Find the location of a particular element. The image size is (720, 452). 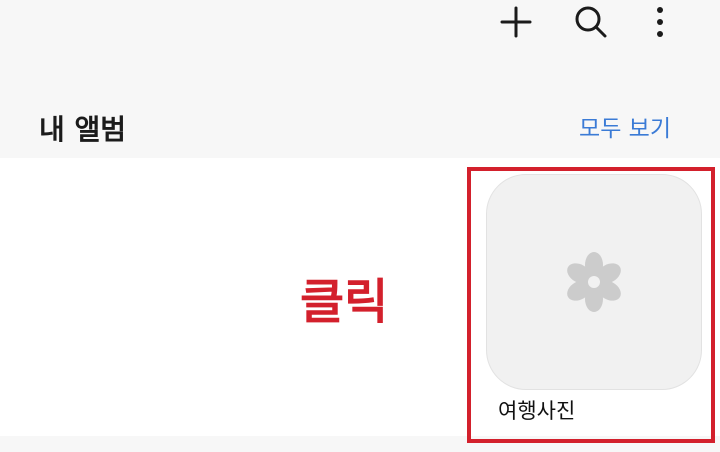

click-annotation: 클릭 is located at coordinates (344, 302).